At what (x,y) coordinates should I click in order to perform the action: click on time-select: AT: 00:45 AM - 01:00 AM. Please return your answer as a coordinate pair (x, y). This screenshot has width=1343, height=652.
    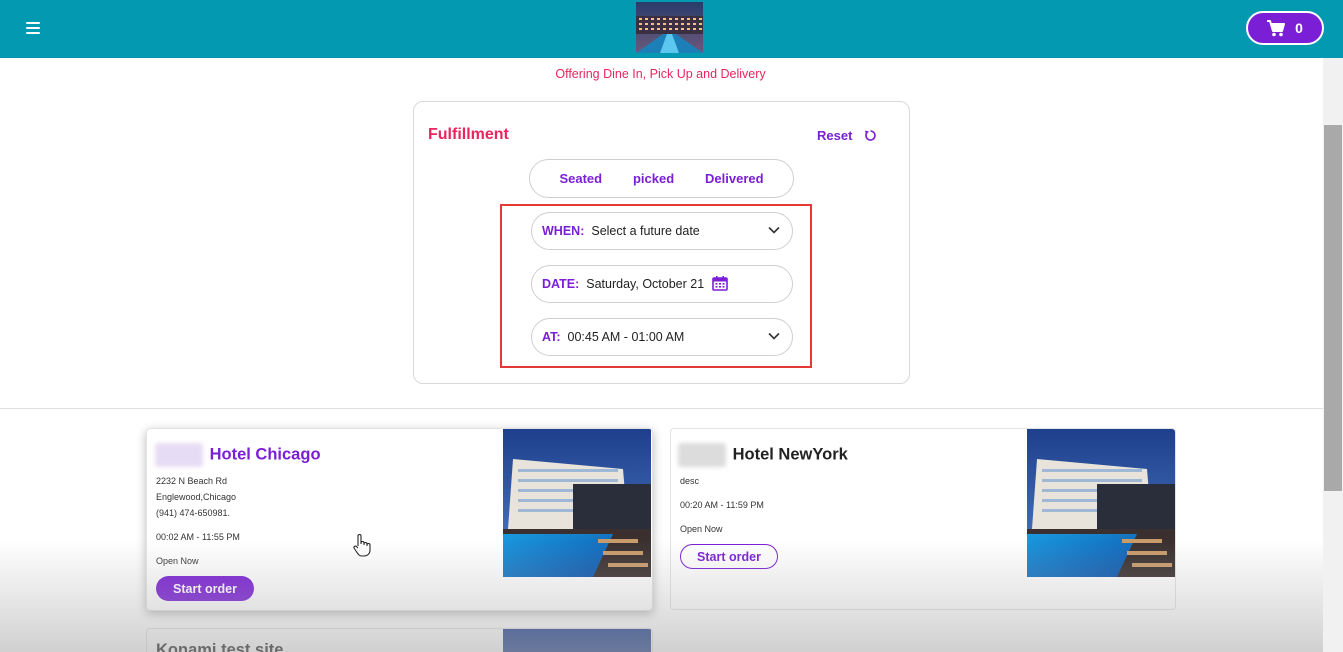
    Looking at the image, I should click on (662, 337).